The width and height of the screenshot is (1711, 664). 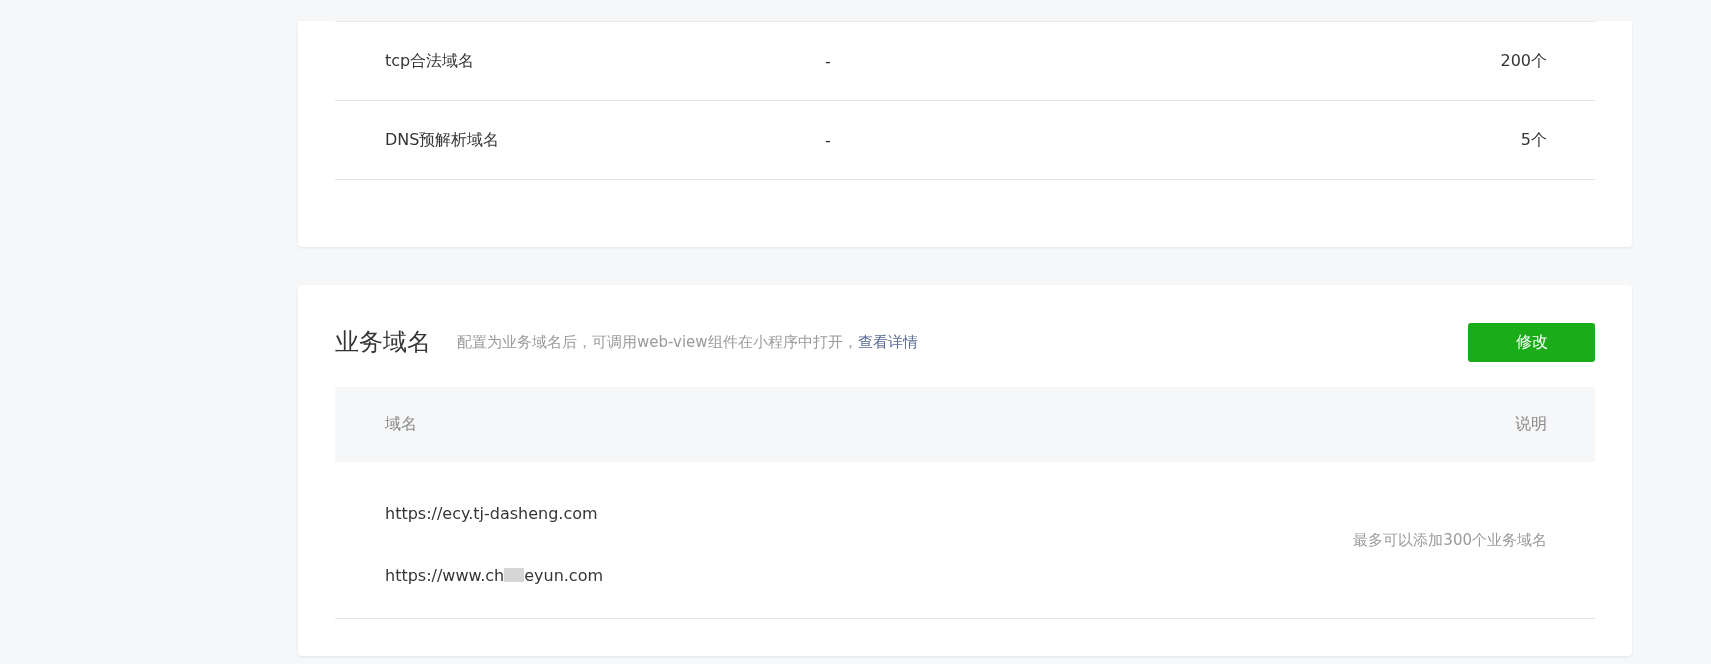 I want to click on table-cell: 5个, so click(x=1533, y=140).